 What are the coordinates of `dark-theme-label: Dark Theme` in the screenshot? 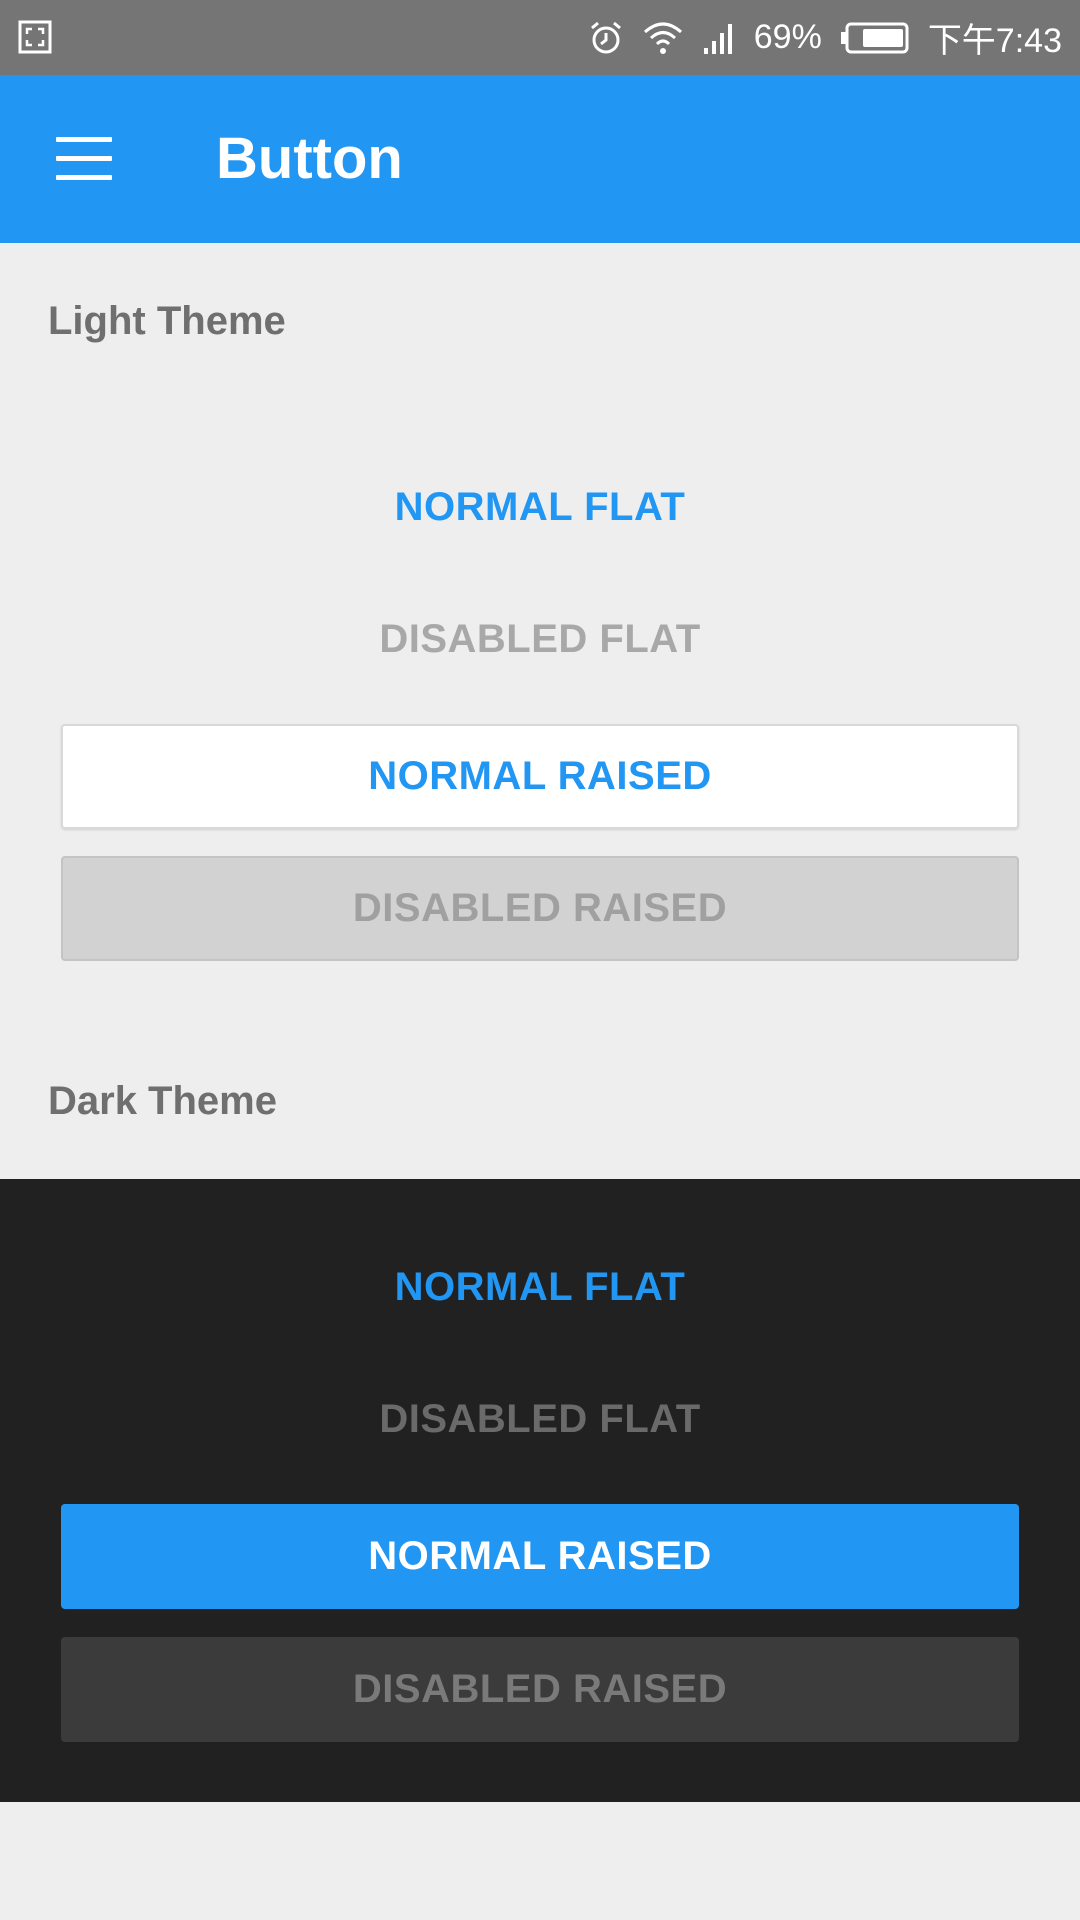 It's located at (162, 1101).